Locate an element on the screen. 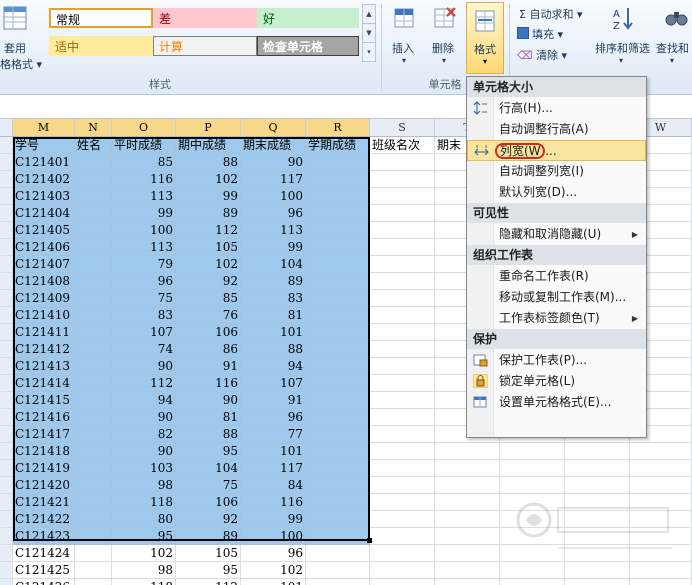 The height and width of the screenshot is (585, 692). column-header: M is located at coordinates (44, 128).